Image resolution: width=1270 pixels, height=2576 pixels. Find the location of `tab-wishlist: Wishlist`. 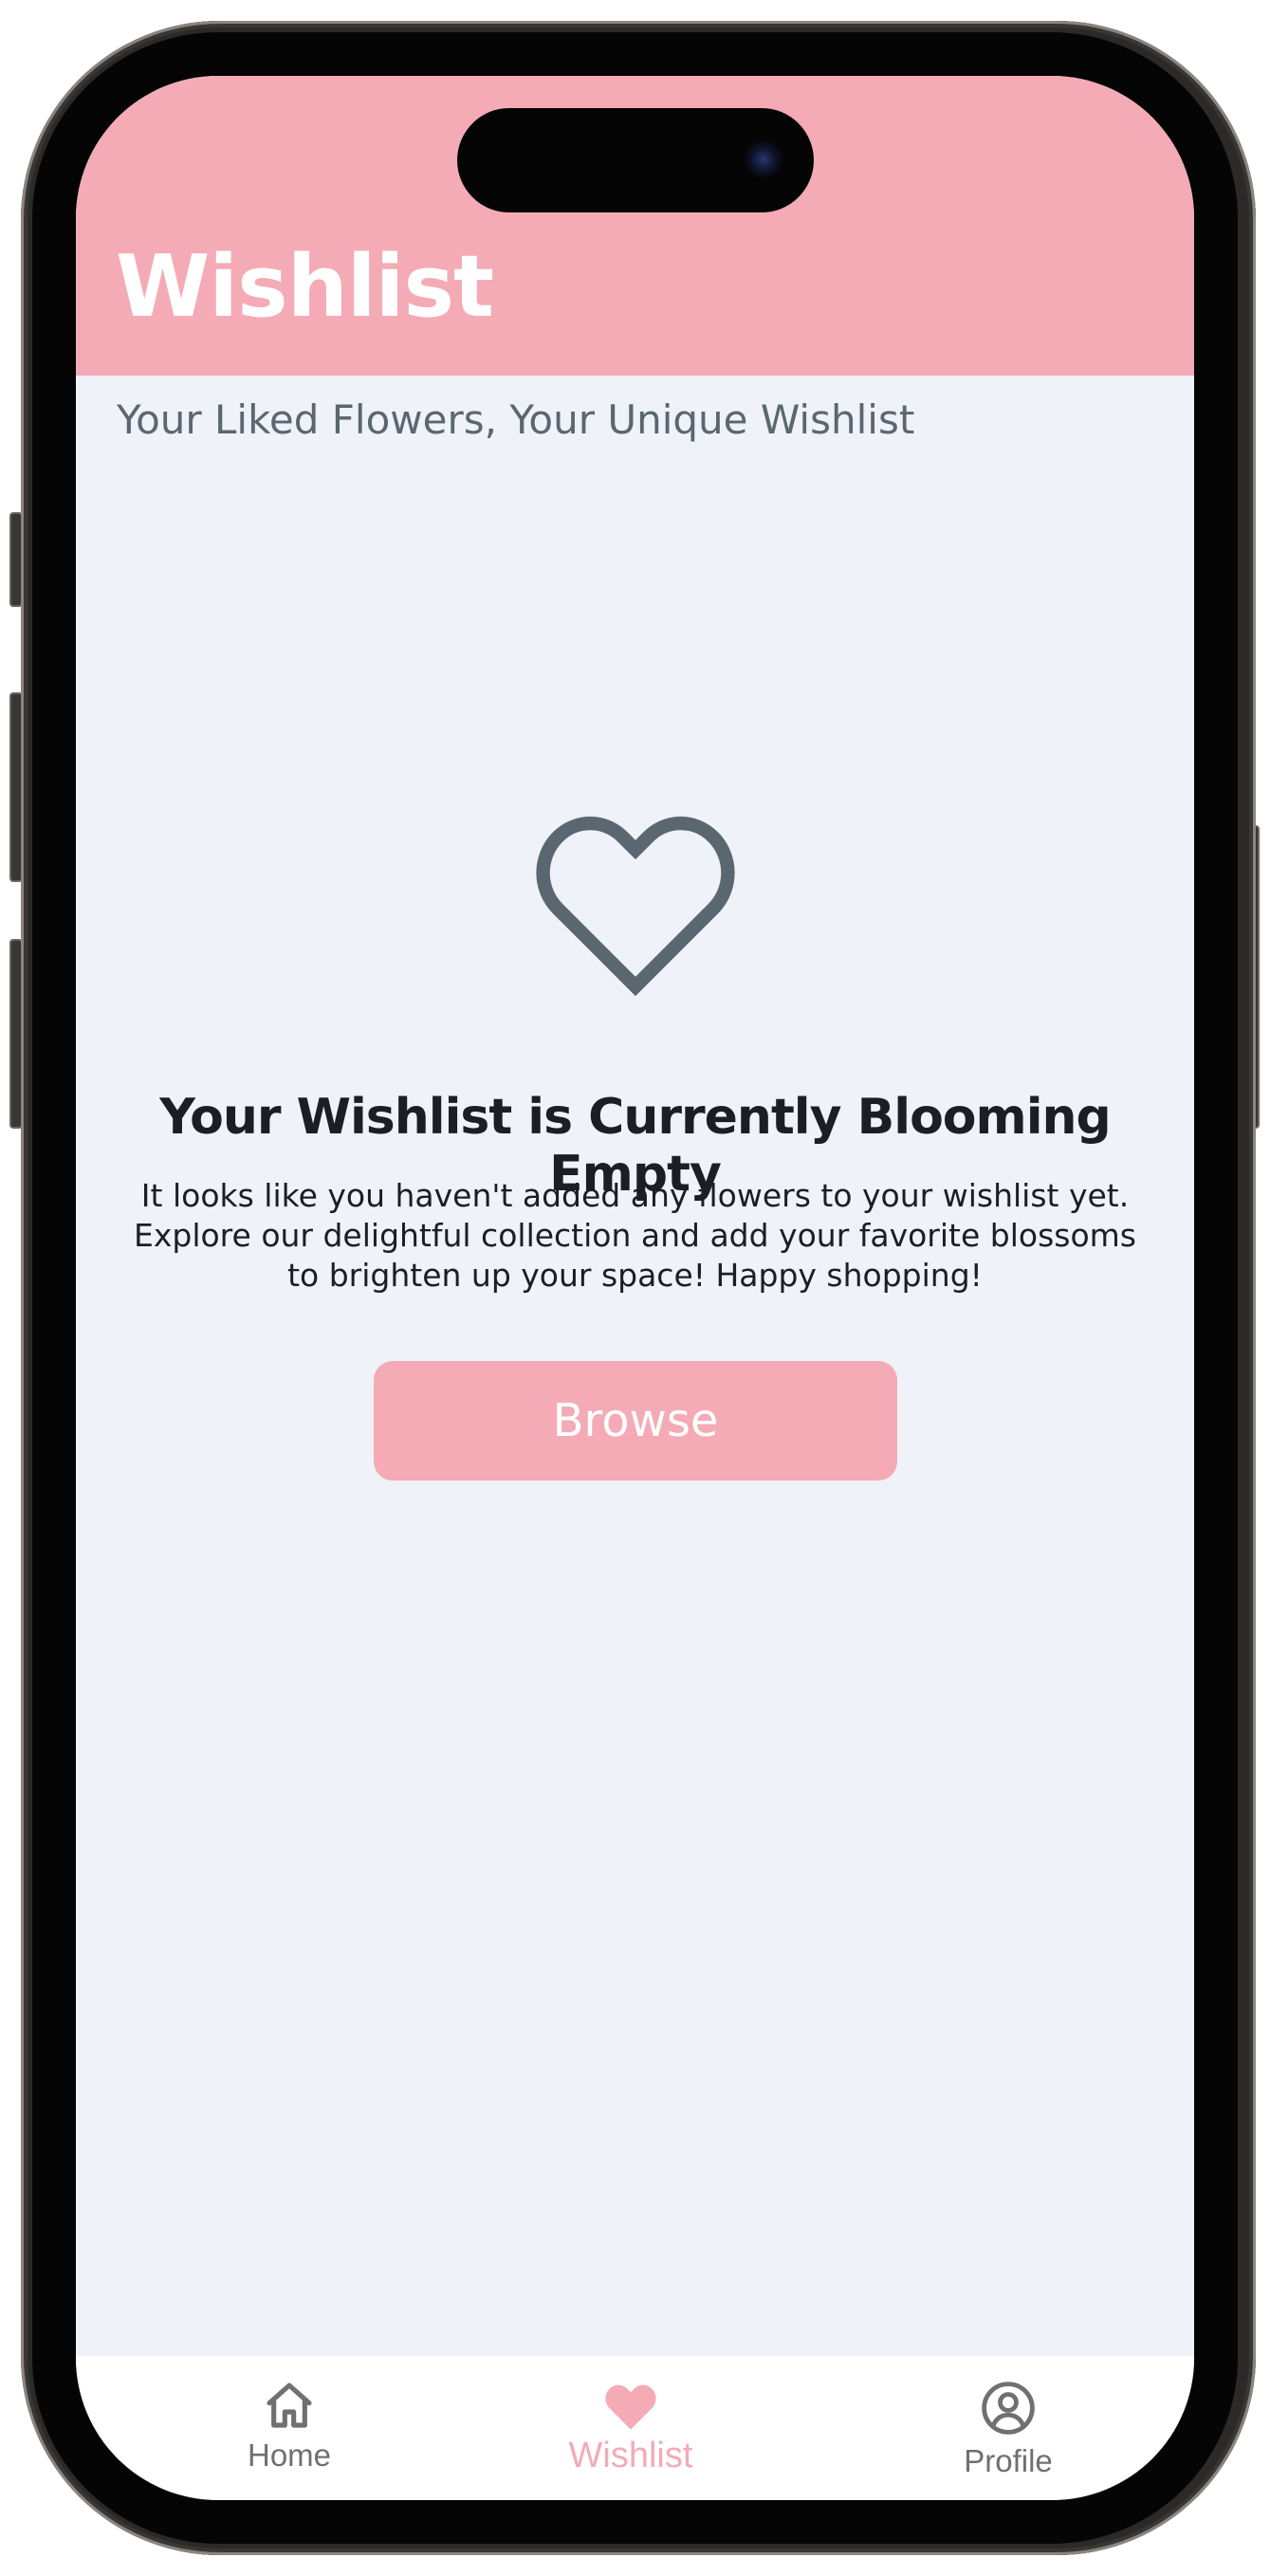

tab-wishlist: Wishlist is located at coordinates (630, 2428).